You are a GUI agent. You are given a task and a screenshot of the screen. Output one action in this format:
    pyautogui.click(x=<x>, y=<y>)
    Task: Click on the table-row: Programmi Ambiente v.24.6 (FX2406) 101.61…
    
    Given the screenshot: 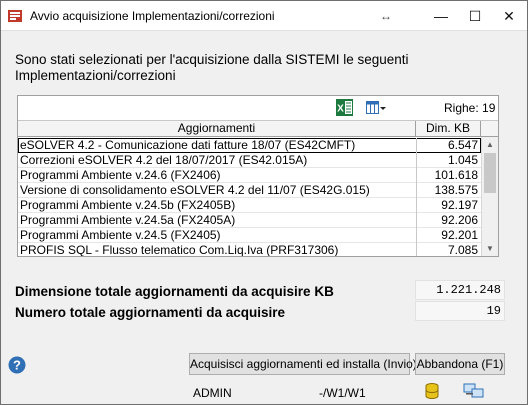 What is the action you would take?
    pyautogui.click(x=249, y=175)
    